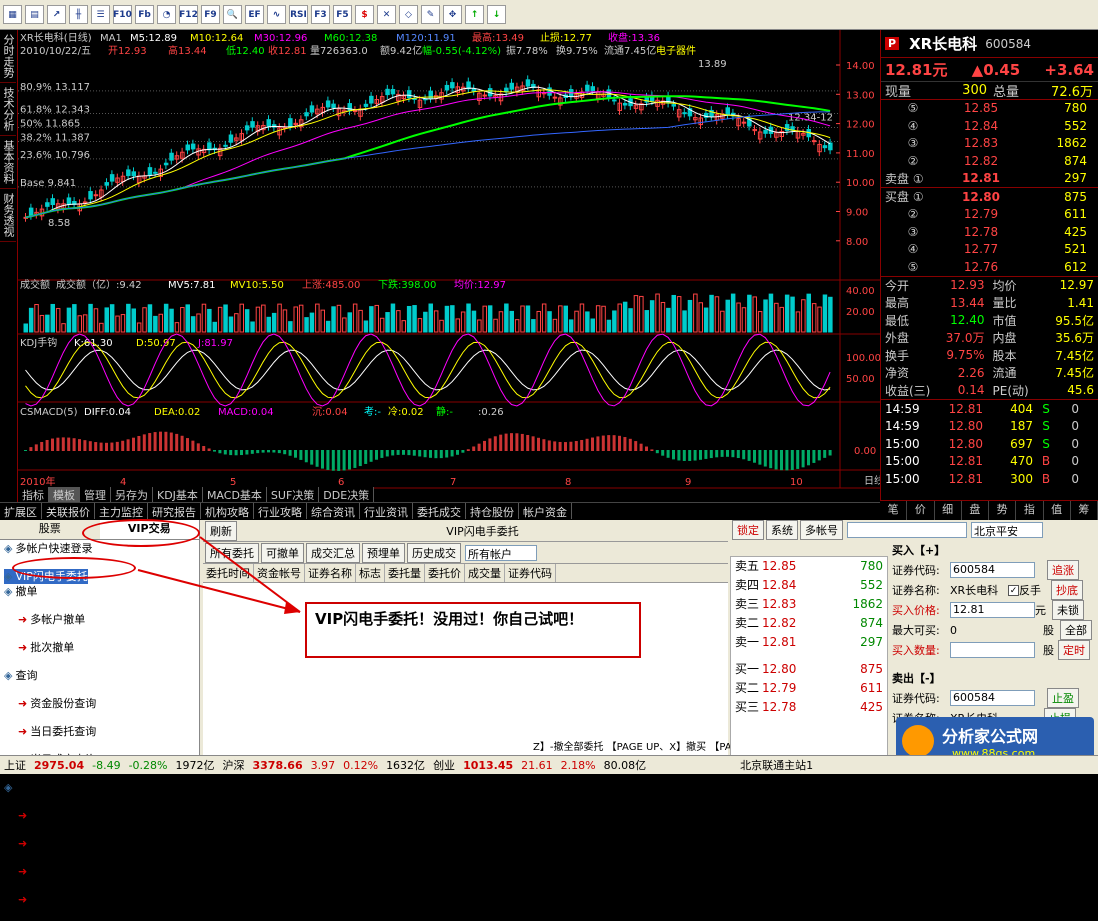 The width and height of the screenshot is (1098, 921). I want to click on ob-buy-row: 买三 12.78 425, so click(809, 707).